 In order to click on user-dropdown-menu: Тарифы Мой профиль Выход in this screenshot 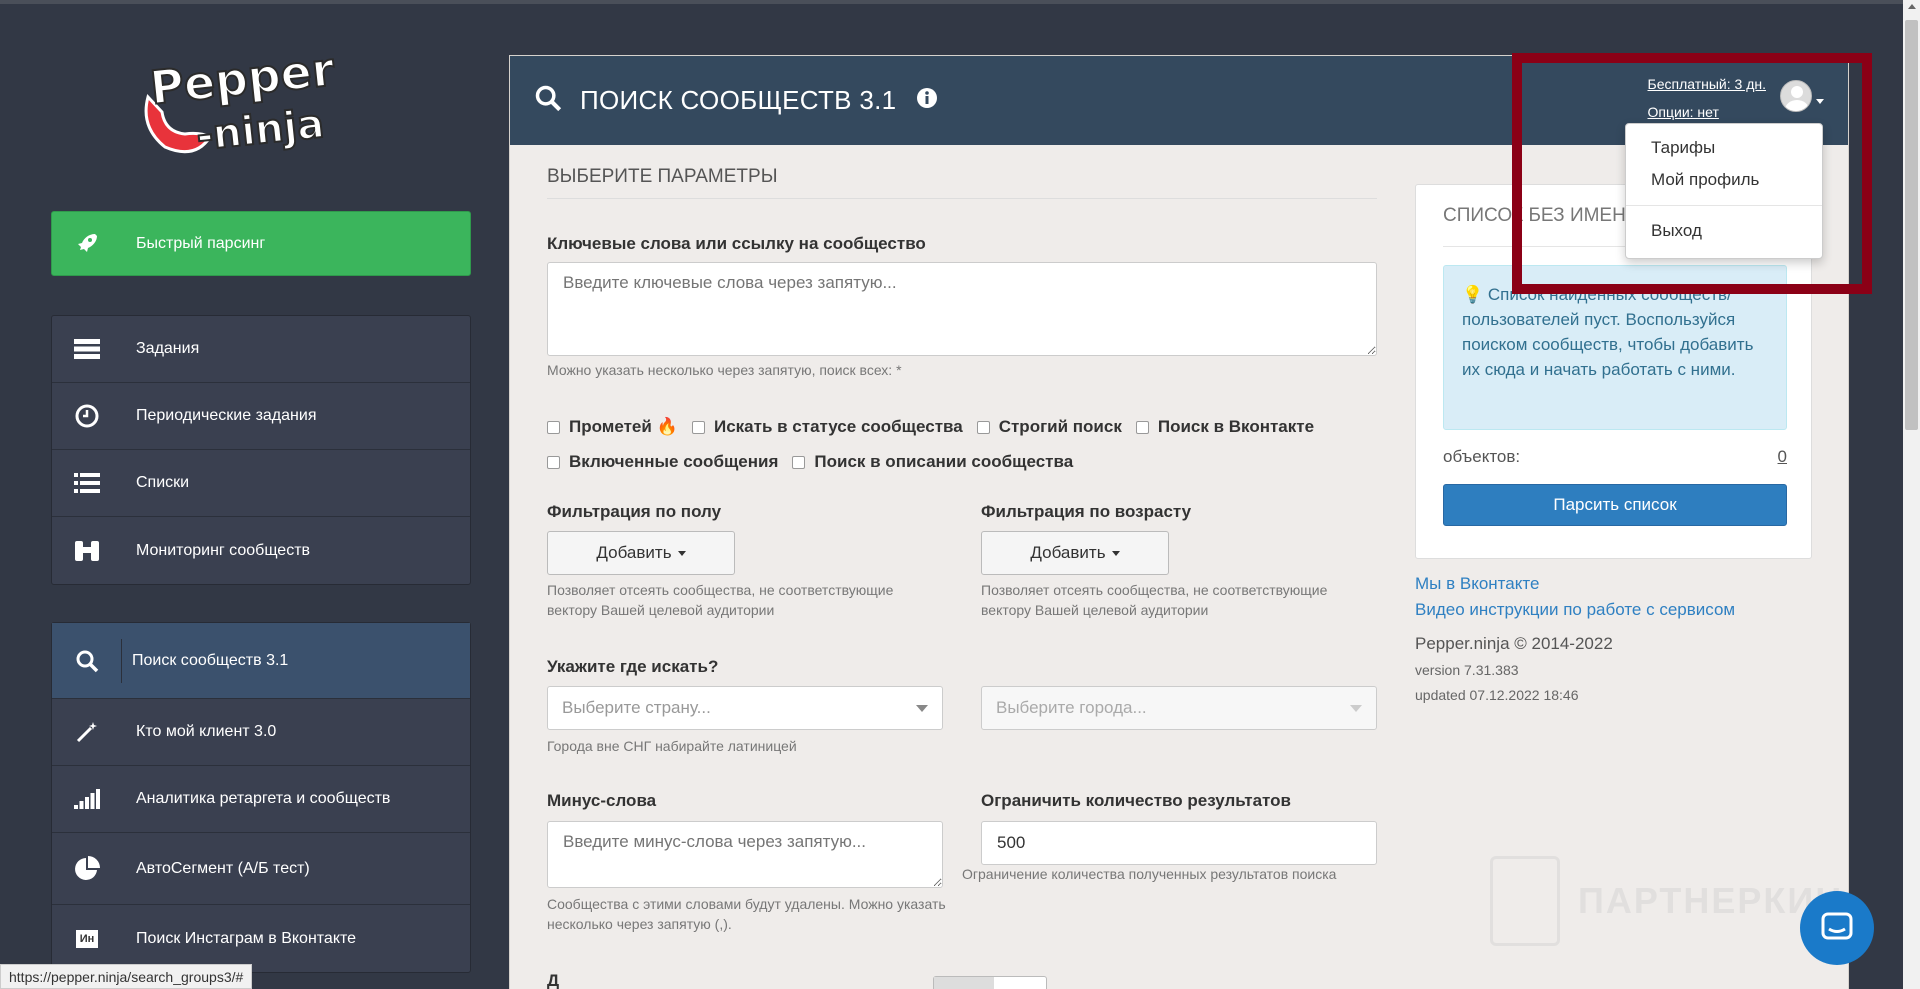, I will do `click(1724, 191)`.